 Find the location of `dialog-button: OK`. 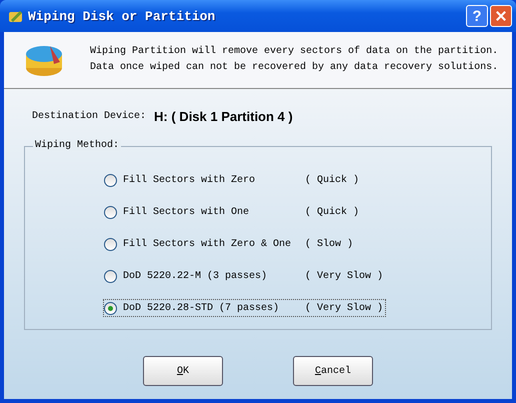

dialog-button: OK is located at coordinates (183, 371).